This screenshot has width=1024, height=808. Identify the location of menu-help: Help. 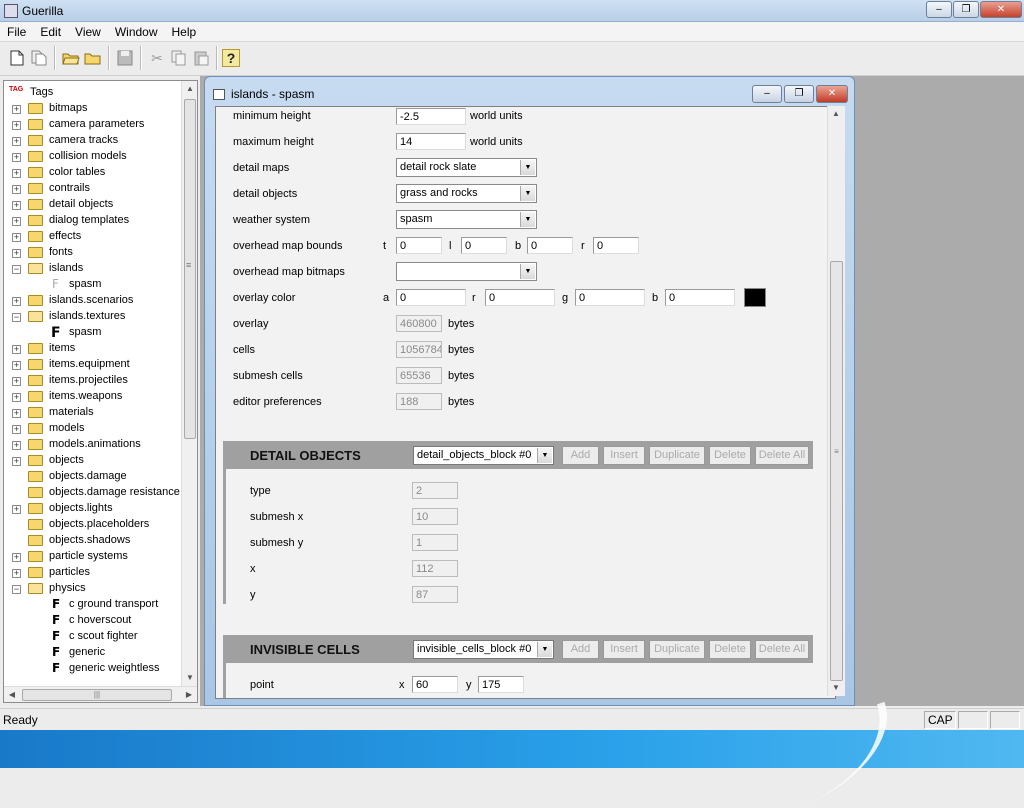
(184, 30).